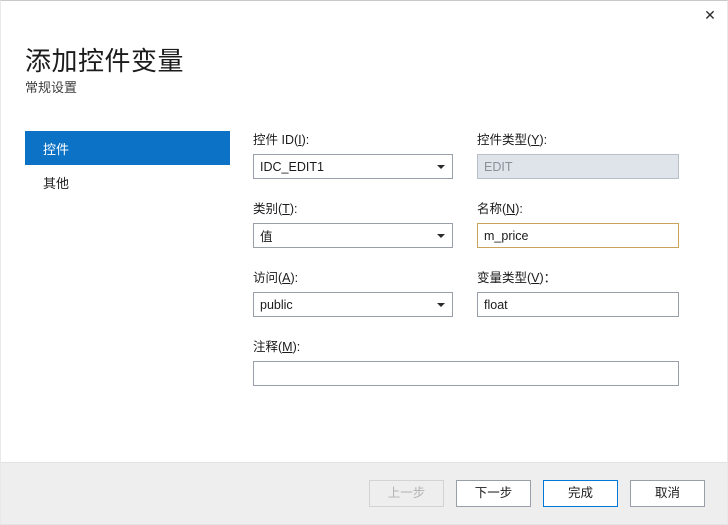 The width and height of the screenshot is (728, 525). I want to click on field-variable-type: 变量类型(V)：, so click(578, 293).